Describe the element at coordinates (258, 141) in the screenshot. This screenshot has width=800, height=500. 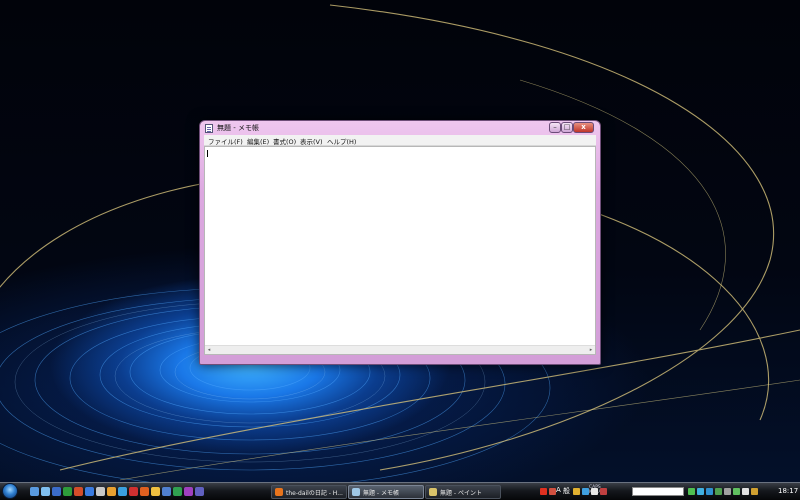
I see `menu-edit: 編集(E)` at that location.